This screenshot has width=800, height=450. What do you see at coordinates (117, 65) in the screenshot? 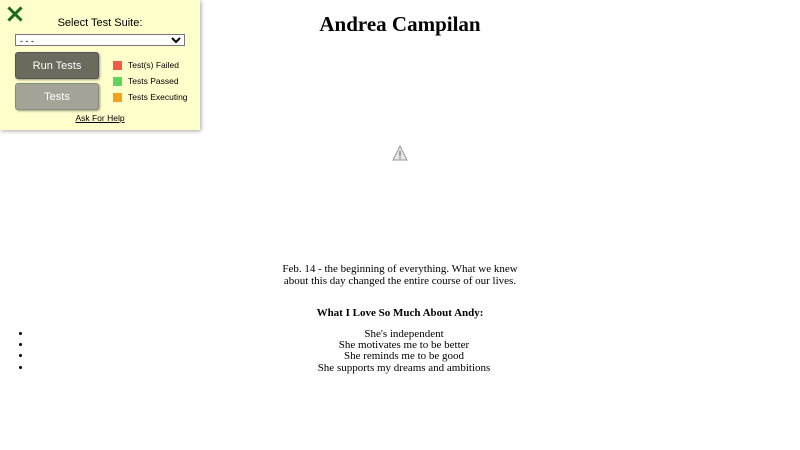
I see `legend-swatch-failed` at bounding box center [117, 65].